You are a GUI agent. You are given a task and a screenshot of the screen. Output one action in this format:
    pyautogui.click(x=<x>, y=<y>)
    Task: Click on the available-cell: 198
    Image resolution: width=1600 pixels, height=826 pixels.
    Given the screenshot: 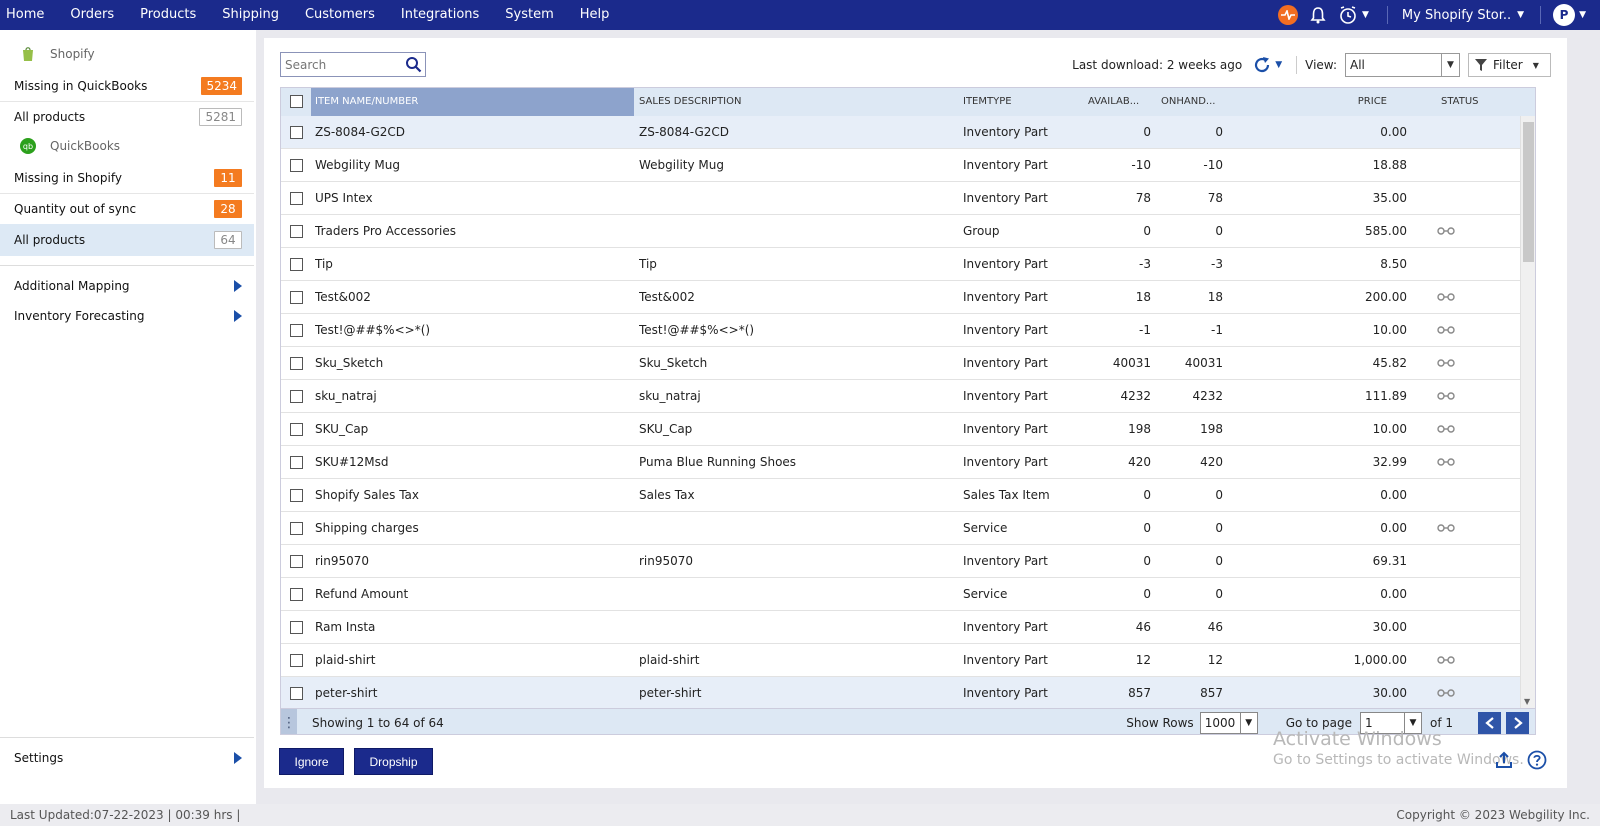 What is the action you would take?
    pyautogui.click(x=1139, y=429)
    